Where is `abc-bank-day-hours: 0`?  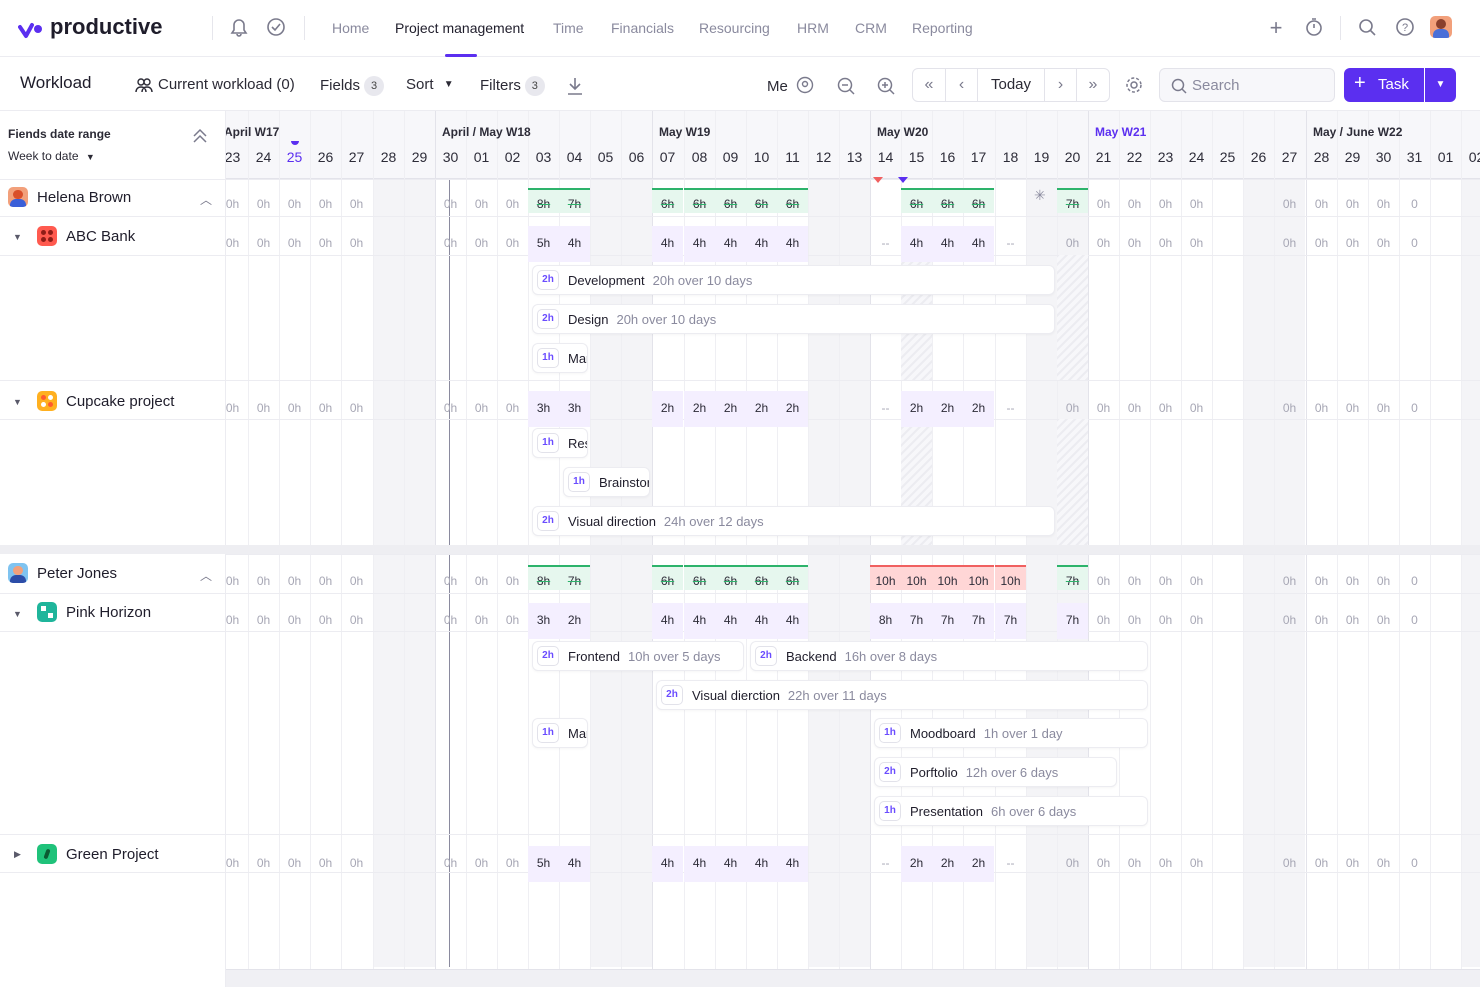 abc-bank-day-hours: 0 is located at coordinates (1414, 243).